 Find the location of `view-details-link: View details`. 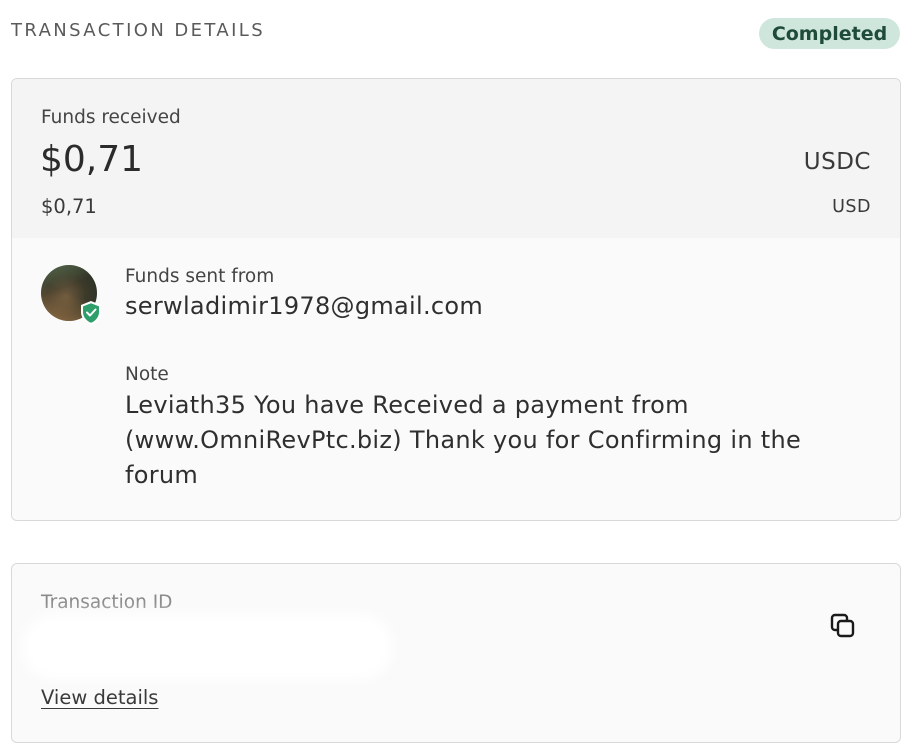

view-details-link: View details is located at coordinates (99, 697).